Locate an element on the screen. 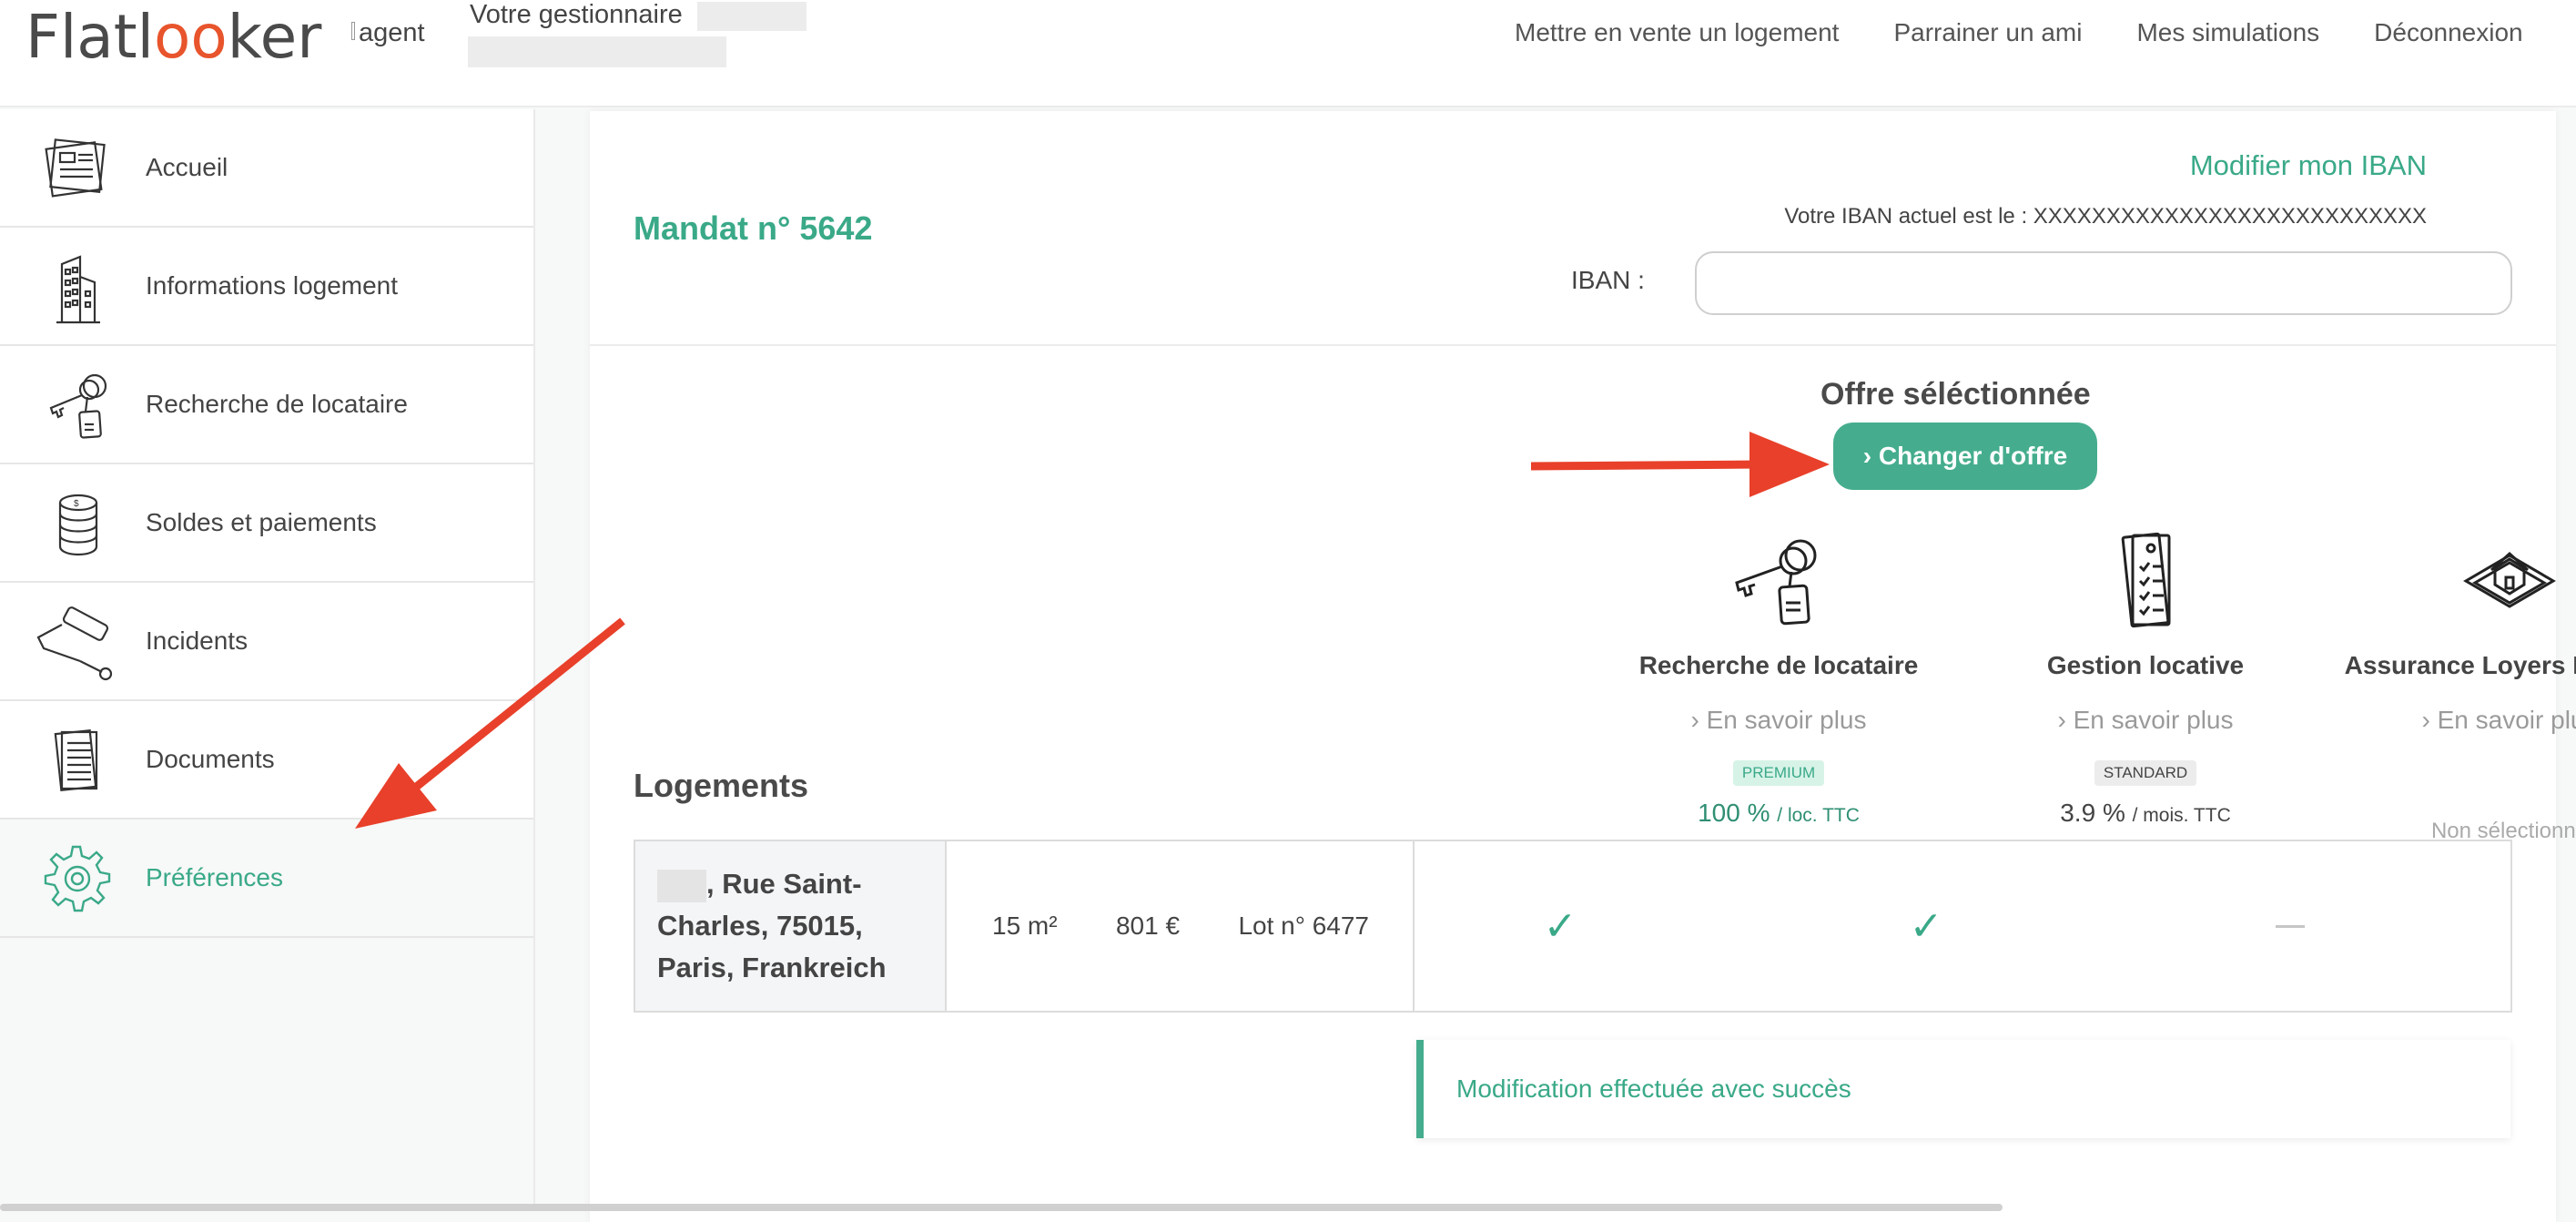 Image resolution: width=2576 pixels, height=1222 pixels. price-value: 100 % is located at coordinates (1734, 813).